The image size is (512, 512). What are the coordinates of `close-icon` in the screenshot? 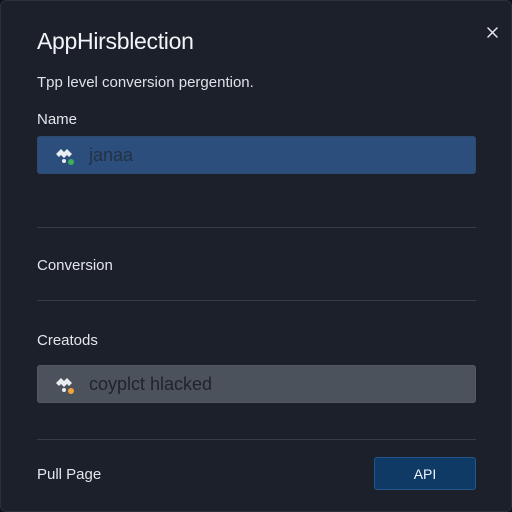 It's located at (492, 32).